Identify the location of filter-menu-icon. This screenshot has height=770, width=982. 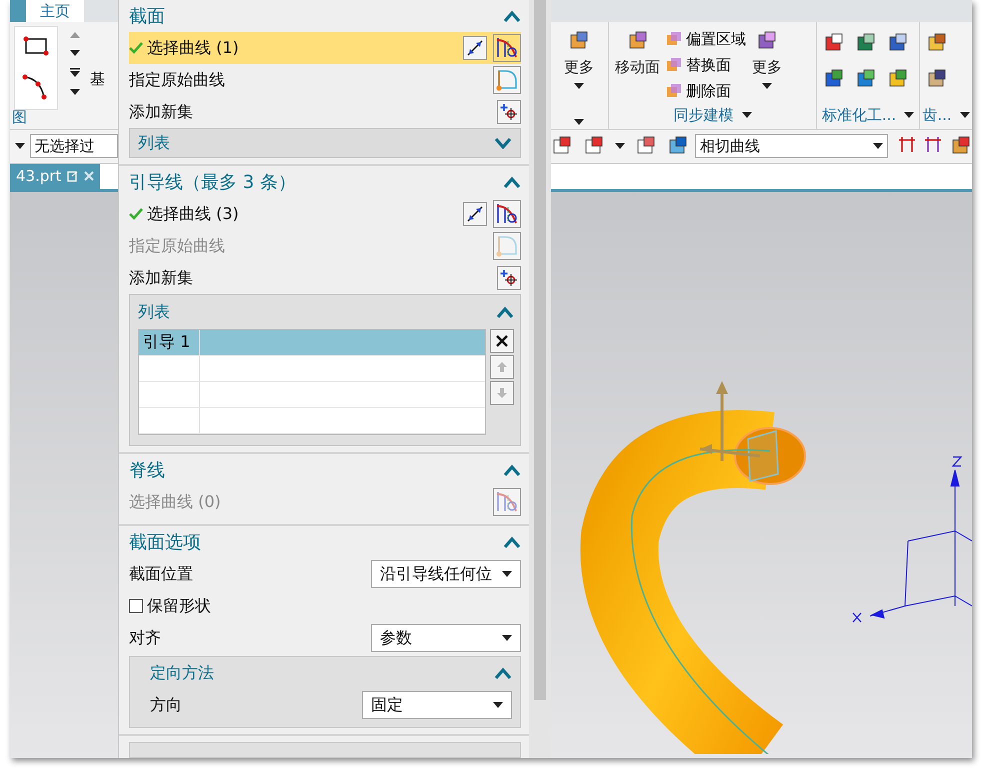
(19, 146).